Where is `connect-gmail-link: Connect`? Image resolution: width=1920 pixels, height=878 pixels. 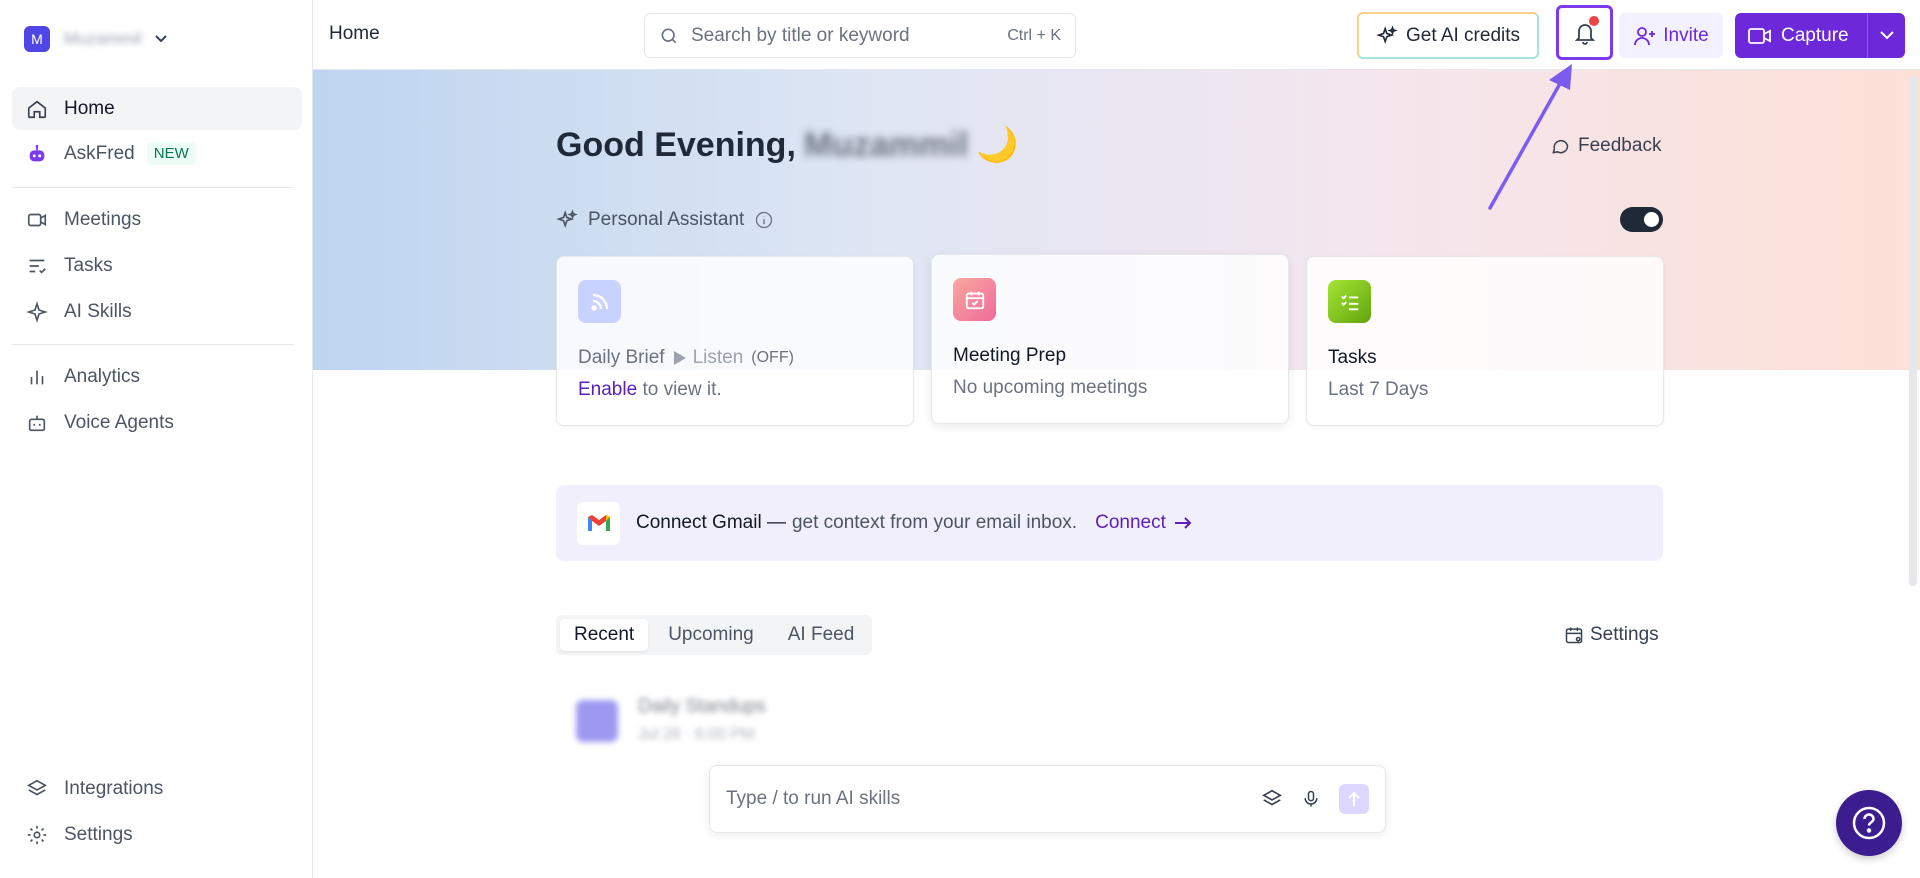
connect-gmail-link: Connect is located at coordinates (1143, 523).